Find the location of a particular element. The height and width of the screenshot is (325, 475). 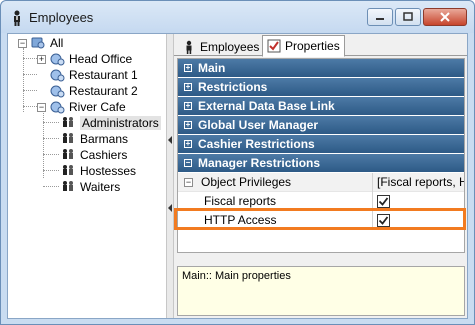

tree-item-restaurant-2: Restaurant 2 is located at coordinates (93, 91).